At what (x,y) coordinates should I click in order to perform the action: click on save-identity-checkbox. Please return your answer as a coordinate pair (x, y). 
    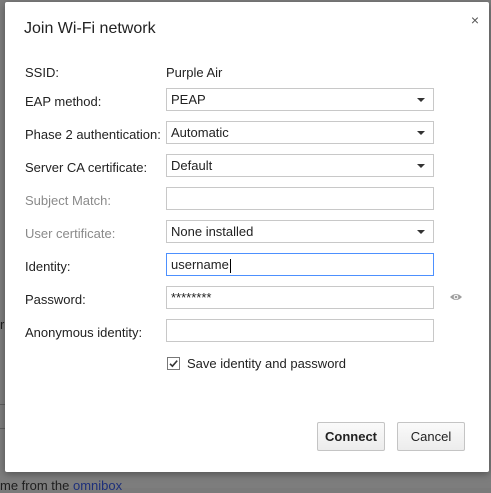
    Looking at the image, I should click on (173, 363).